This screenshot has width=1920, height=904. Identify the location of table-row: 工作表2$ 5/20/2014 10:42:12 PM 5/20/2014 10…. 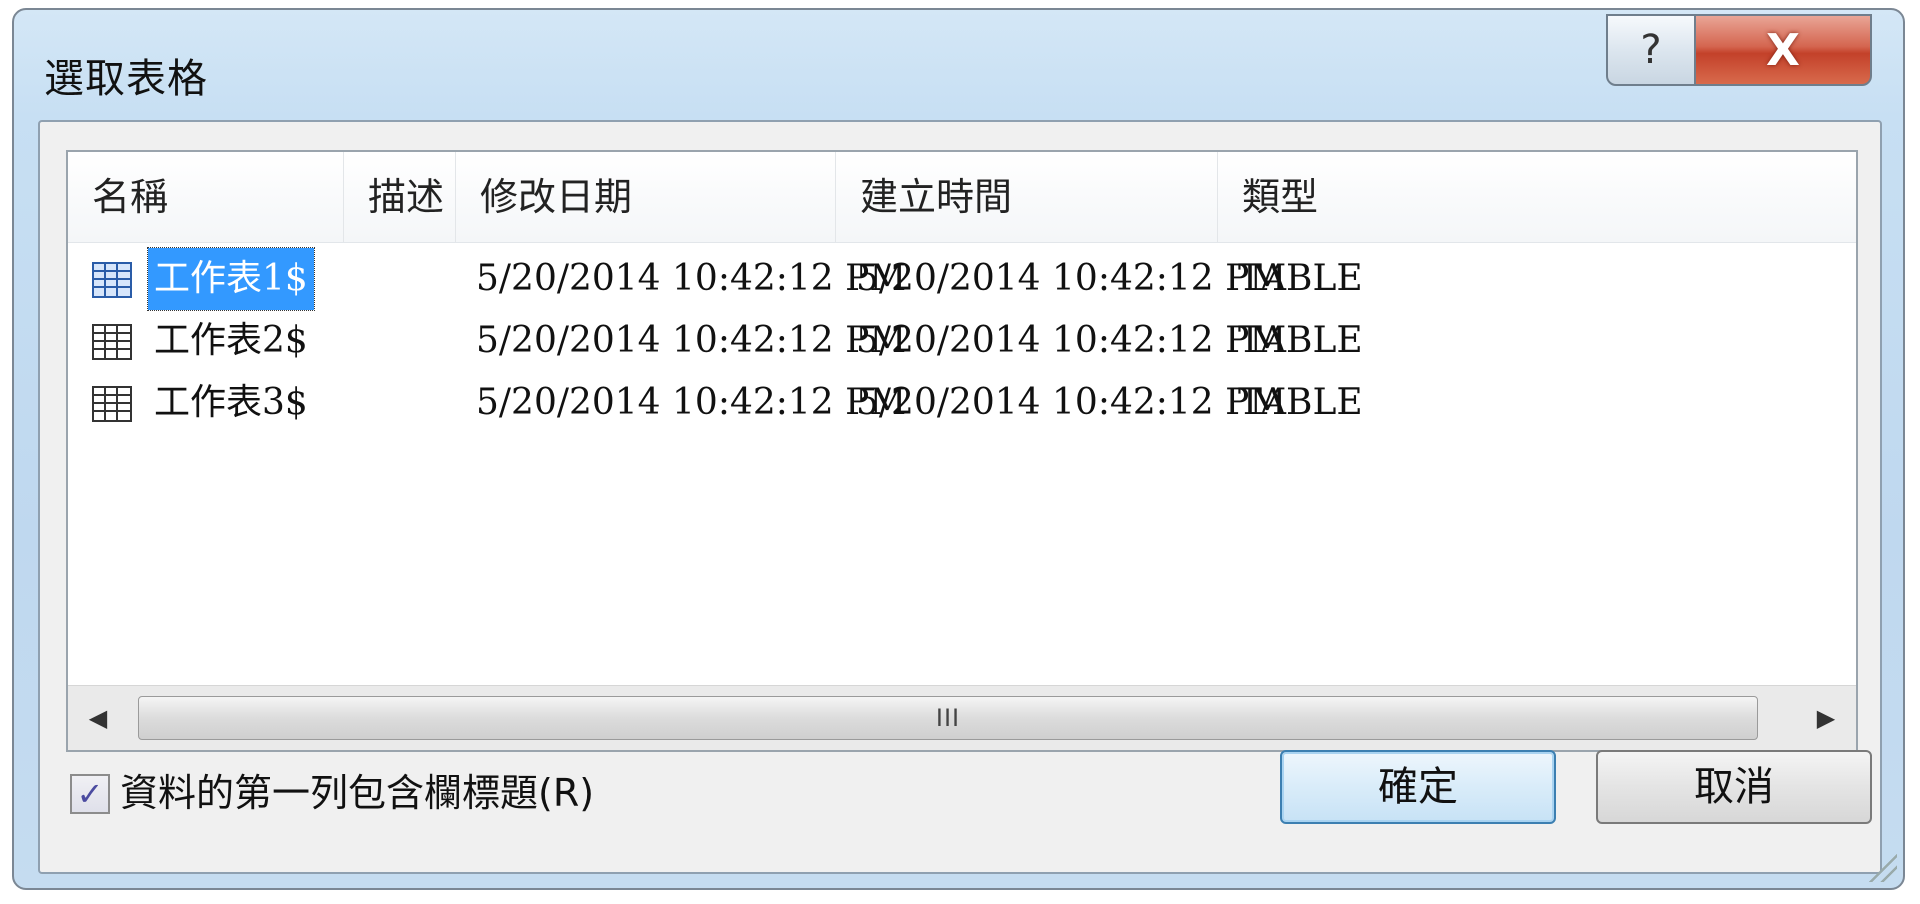
(962, 341).